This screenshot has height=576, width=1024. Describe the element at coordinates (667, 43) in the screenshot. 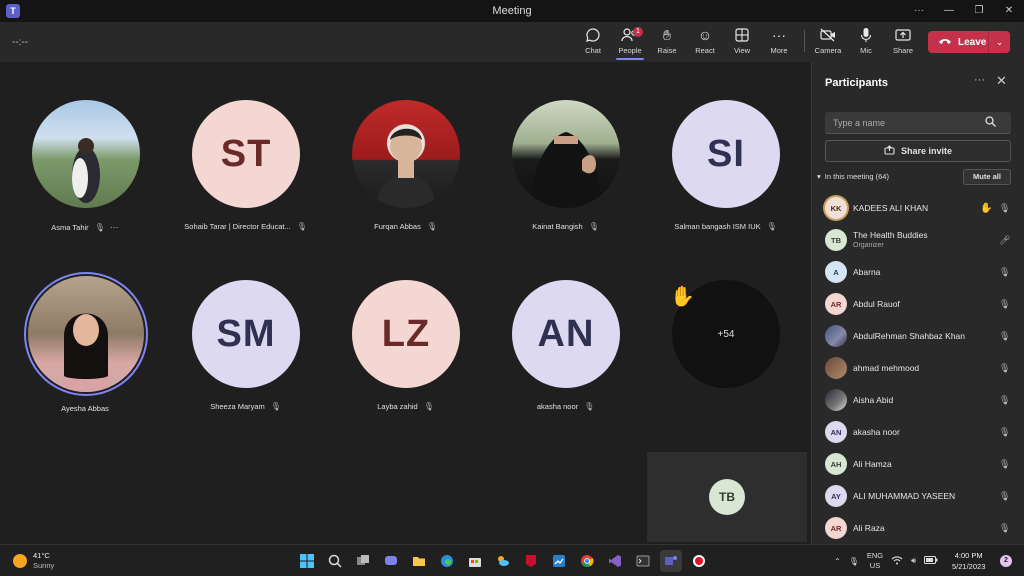

I see `raise-hand-button: ✋︎ Raise` at that location.